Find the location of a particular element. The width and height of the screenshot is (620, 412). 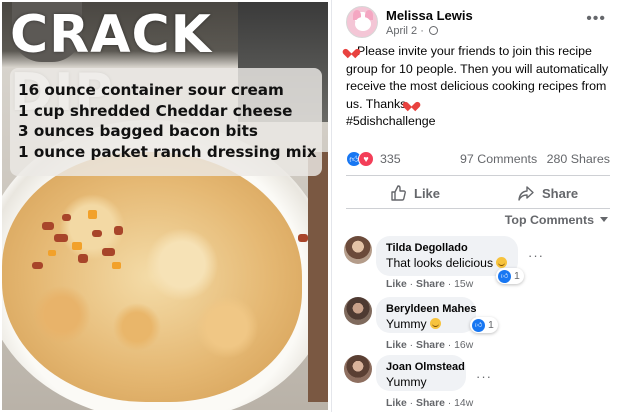

commenter-name: Beryldeen Mahes is located at coordinates (431, 309).